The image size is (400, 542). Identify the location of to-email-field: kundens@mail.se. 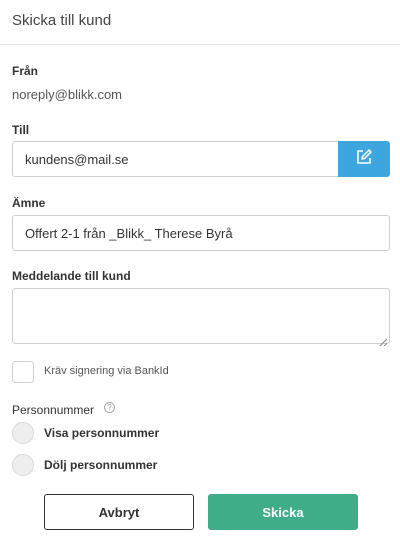
(175, 159).